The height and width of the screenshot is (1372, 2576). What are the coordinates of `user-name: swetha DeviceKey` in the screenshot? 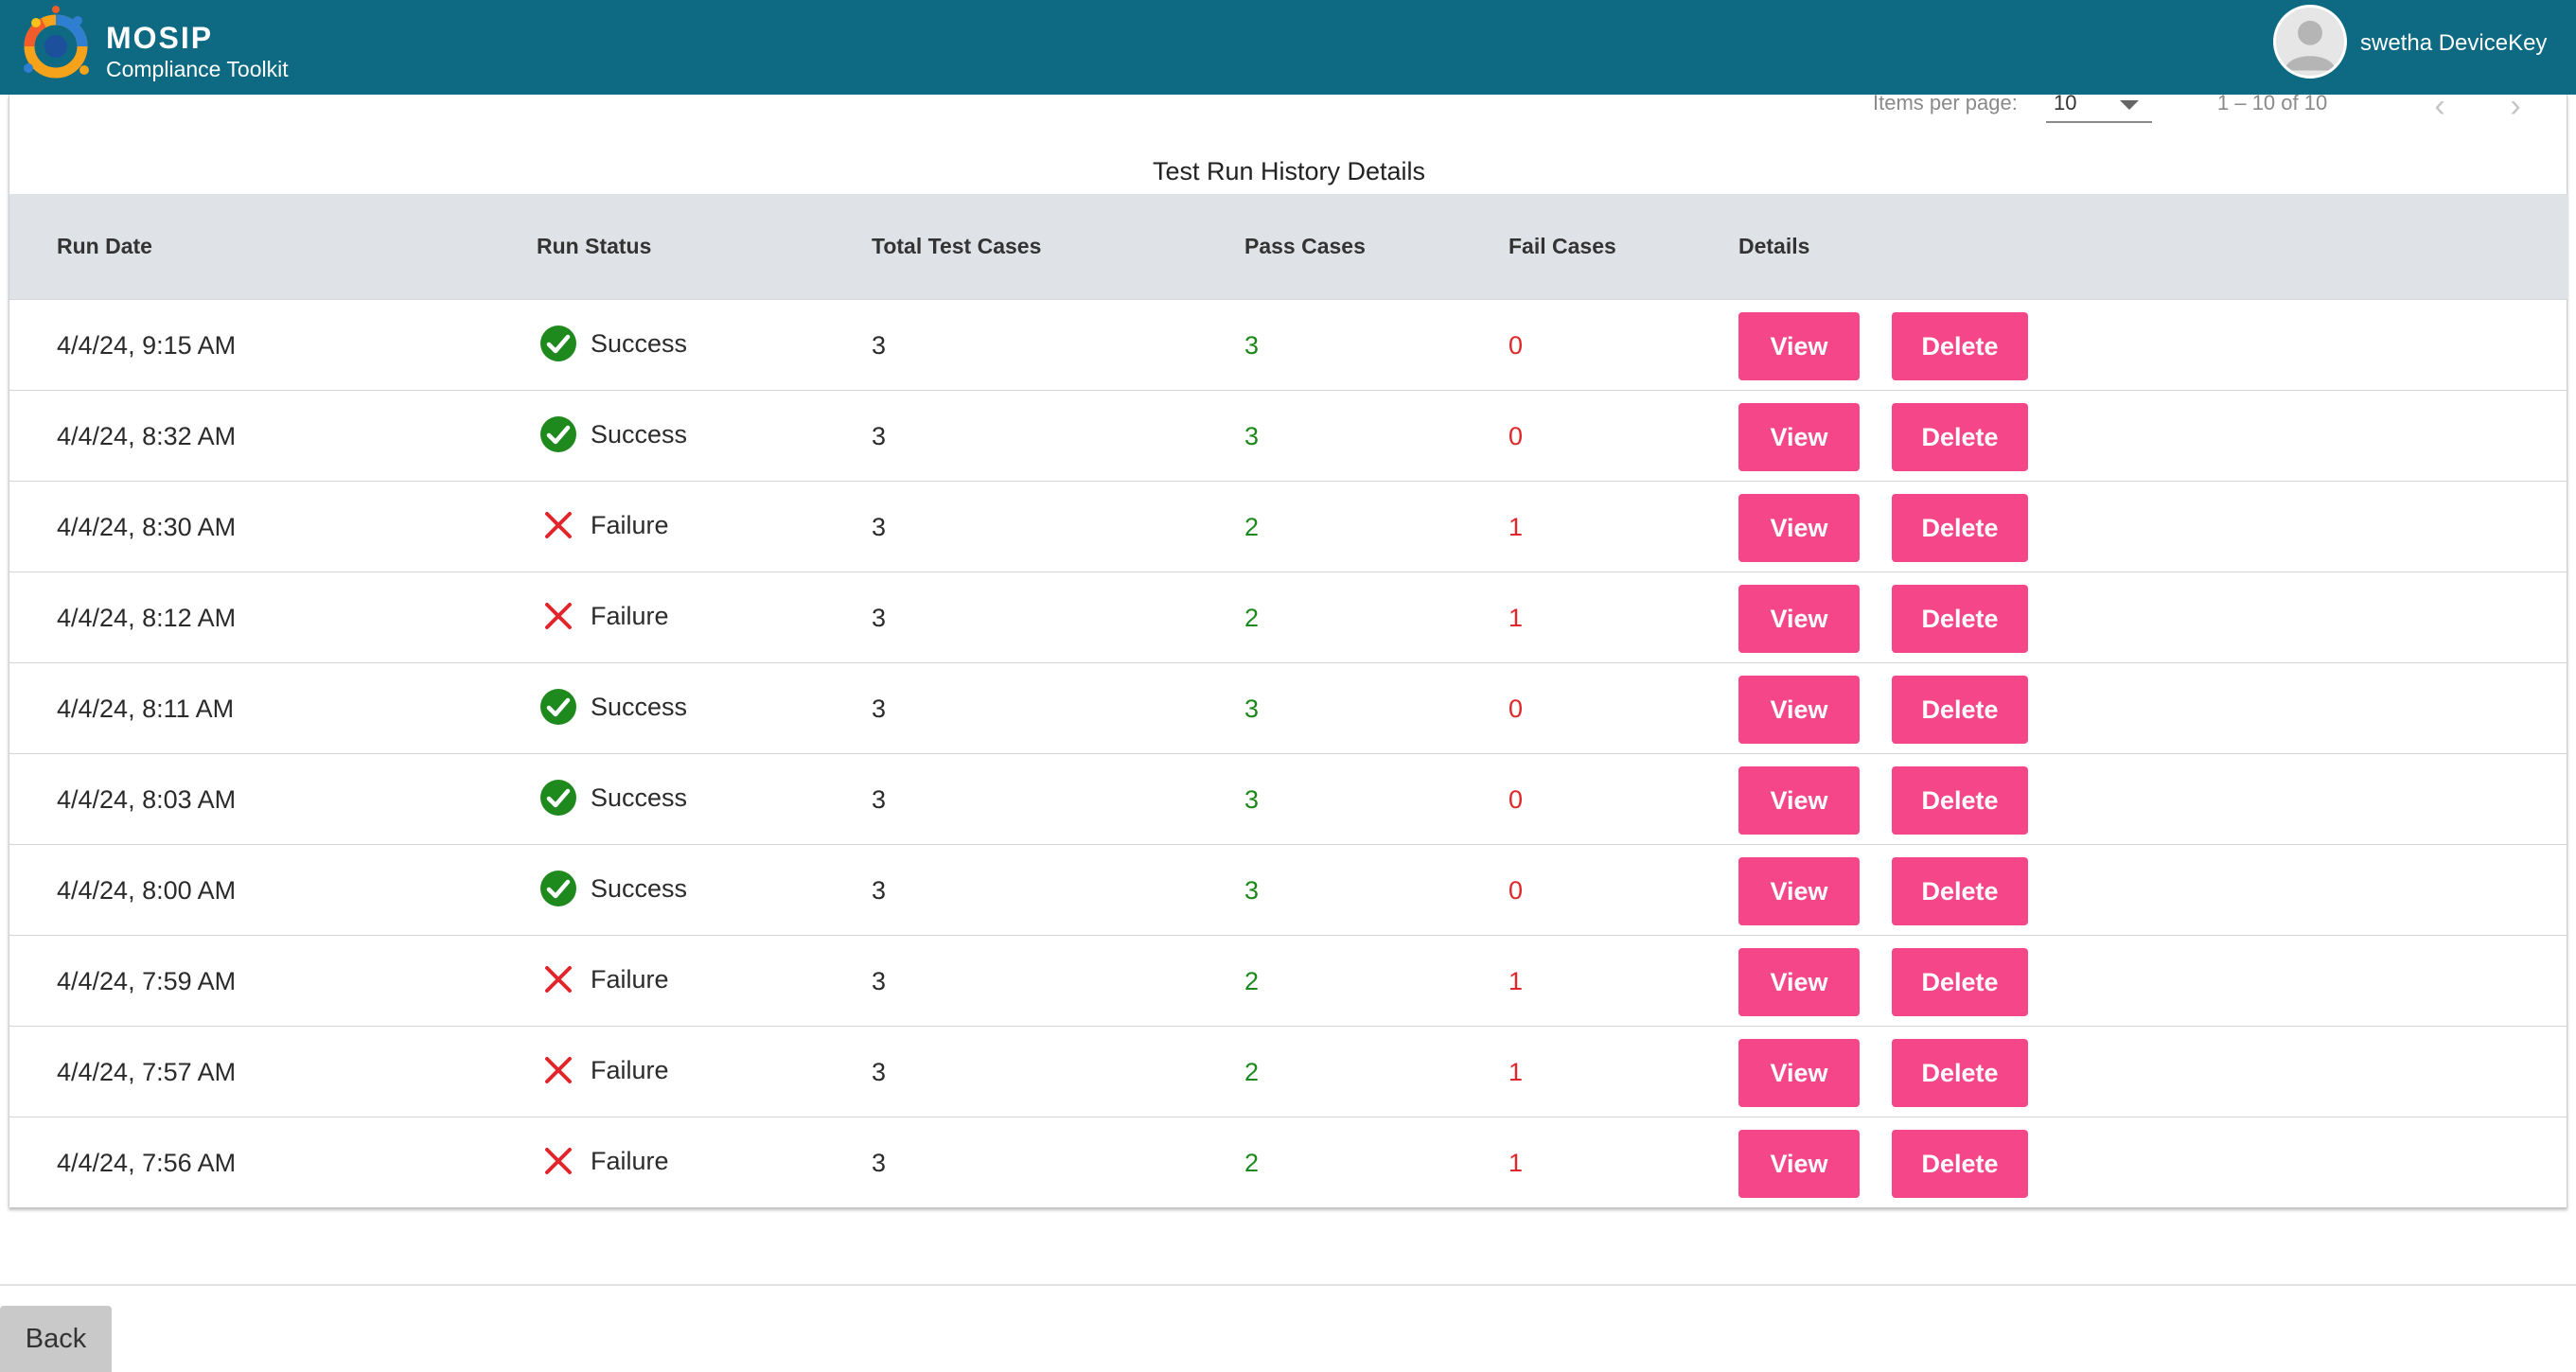 It's located at (2453, 43).